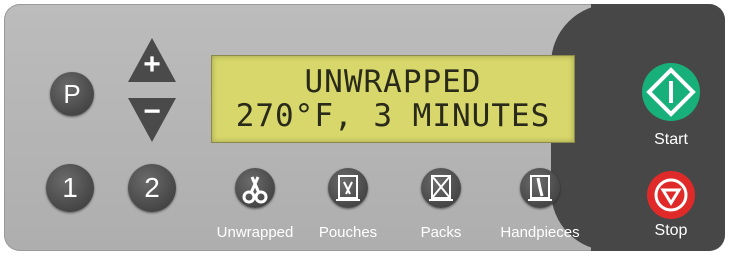 Image resolution: width=729 pixels, height=255 pixels. I want to click on preset-1-button: 1, so click(70, 188).